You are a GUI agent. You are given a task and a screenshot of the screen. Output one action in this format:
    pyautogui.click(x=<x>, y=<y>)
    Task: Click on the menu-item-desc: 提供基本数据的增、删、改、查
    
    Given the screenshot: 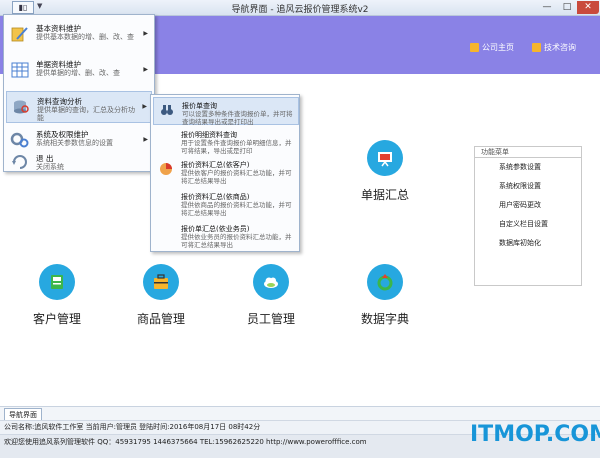 What is the action you would take?
    pyautogui.click(x=85, y=37)
    